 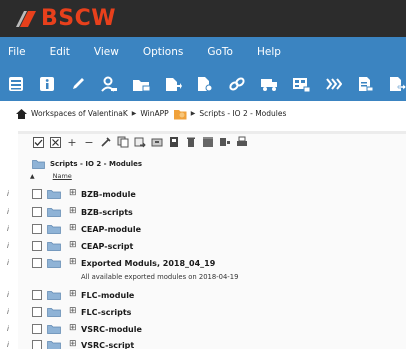 What do you see at coordinates (32, 176) in the screenshot?
I see `sort-arrow-icon: ▲` at bounding box center [32, 176].